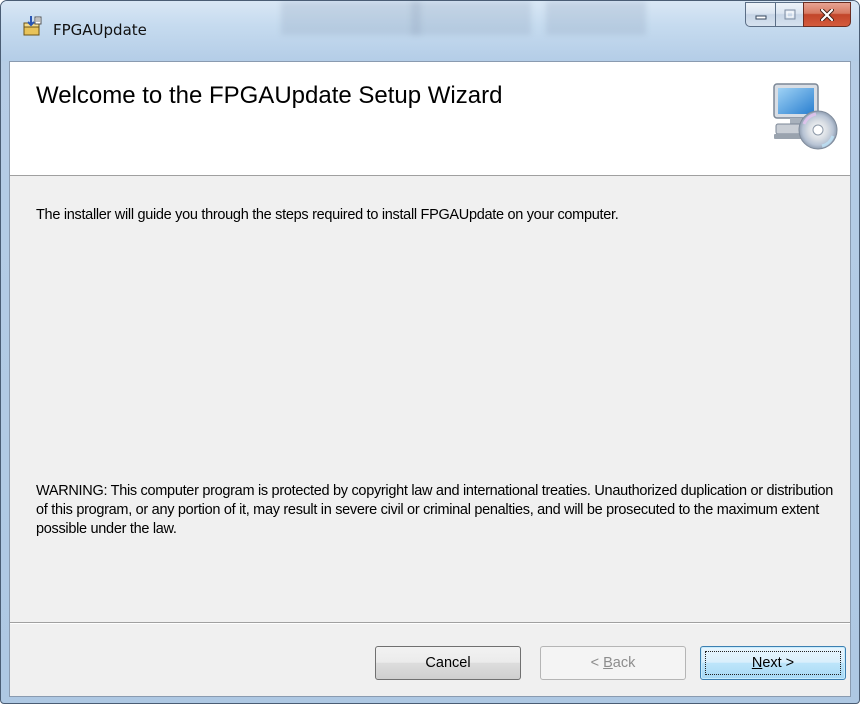 The height and width of the screenshot is (713, 862). I want to click on window-title: FPGAUpdate, so click(100, 30).